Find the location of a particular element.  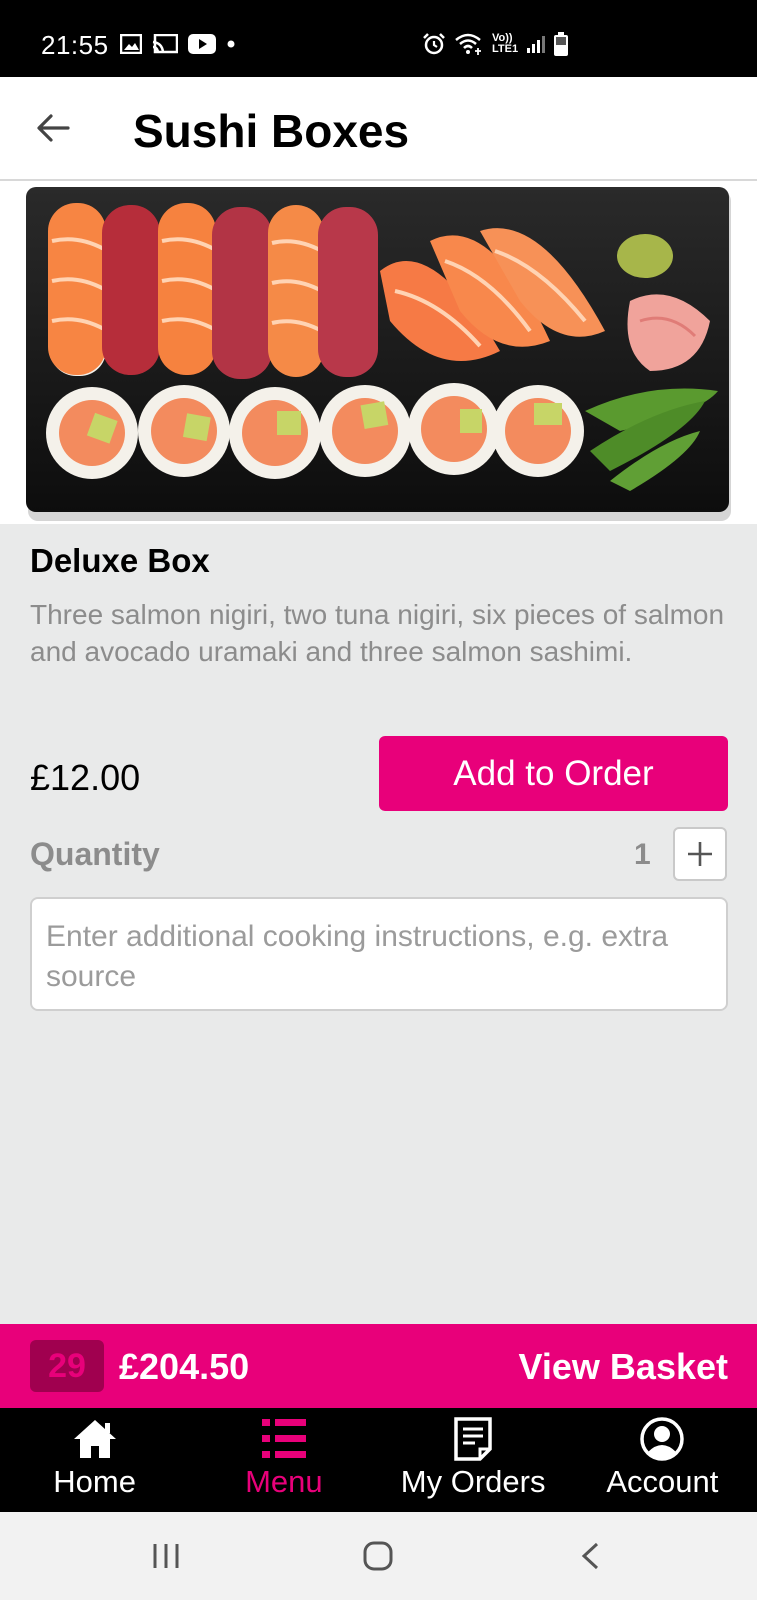

quantity-label: Quantity is located at coordinates (95, 854).